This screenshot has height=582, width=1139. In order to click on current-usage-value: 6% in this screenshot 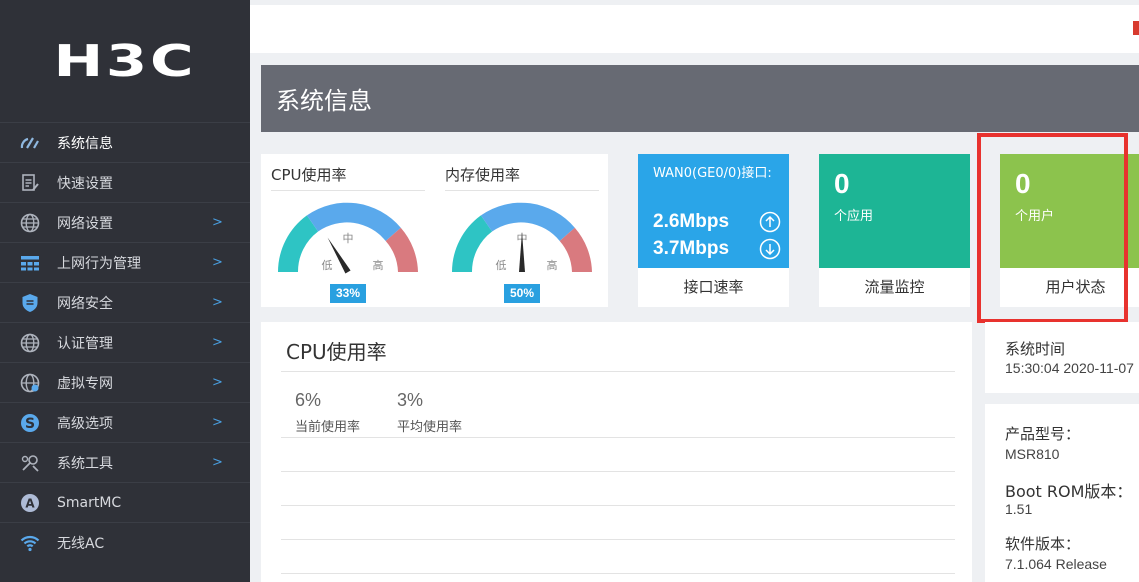, I will do `click(308, 400)`.